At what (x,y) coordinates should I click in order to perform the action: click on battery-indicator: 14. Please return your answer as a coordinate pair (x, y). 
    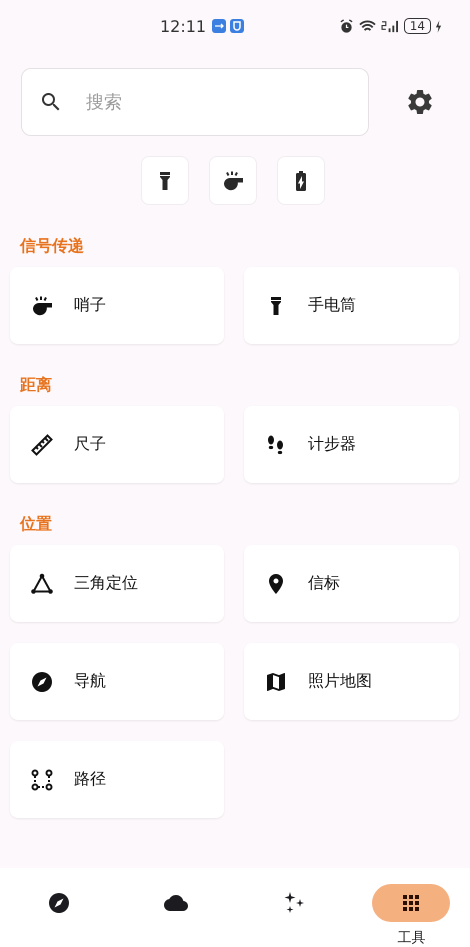
    Looking at the image, I should click on (417, 26).